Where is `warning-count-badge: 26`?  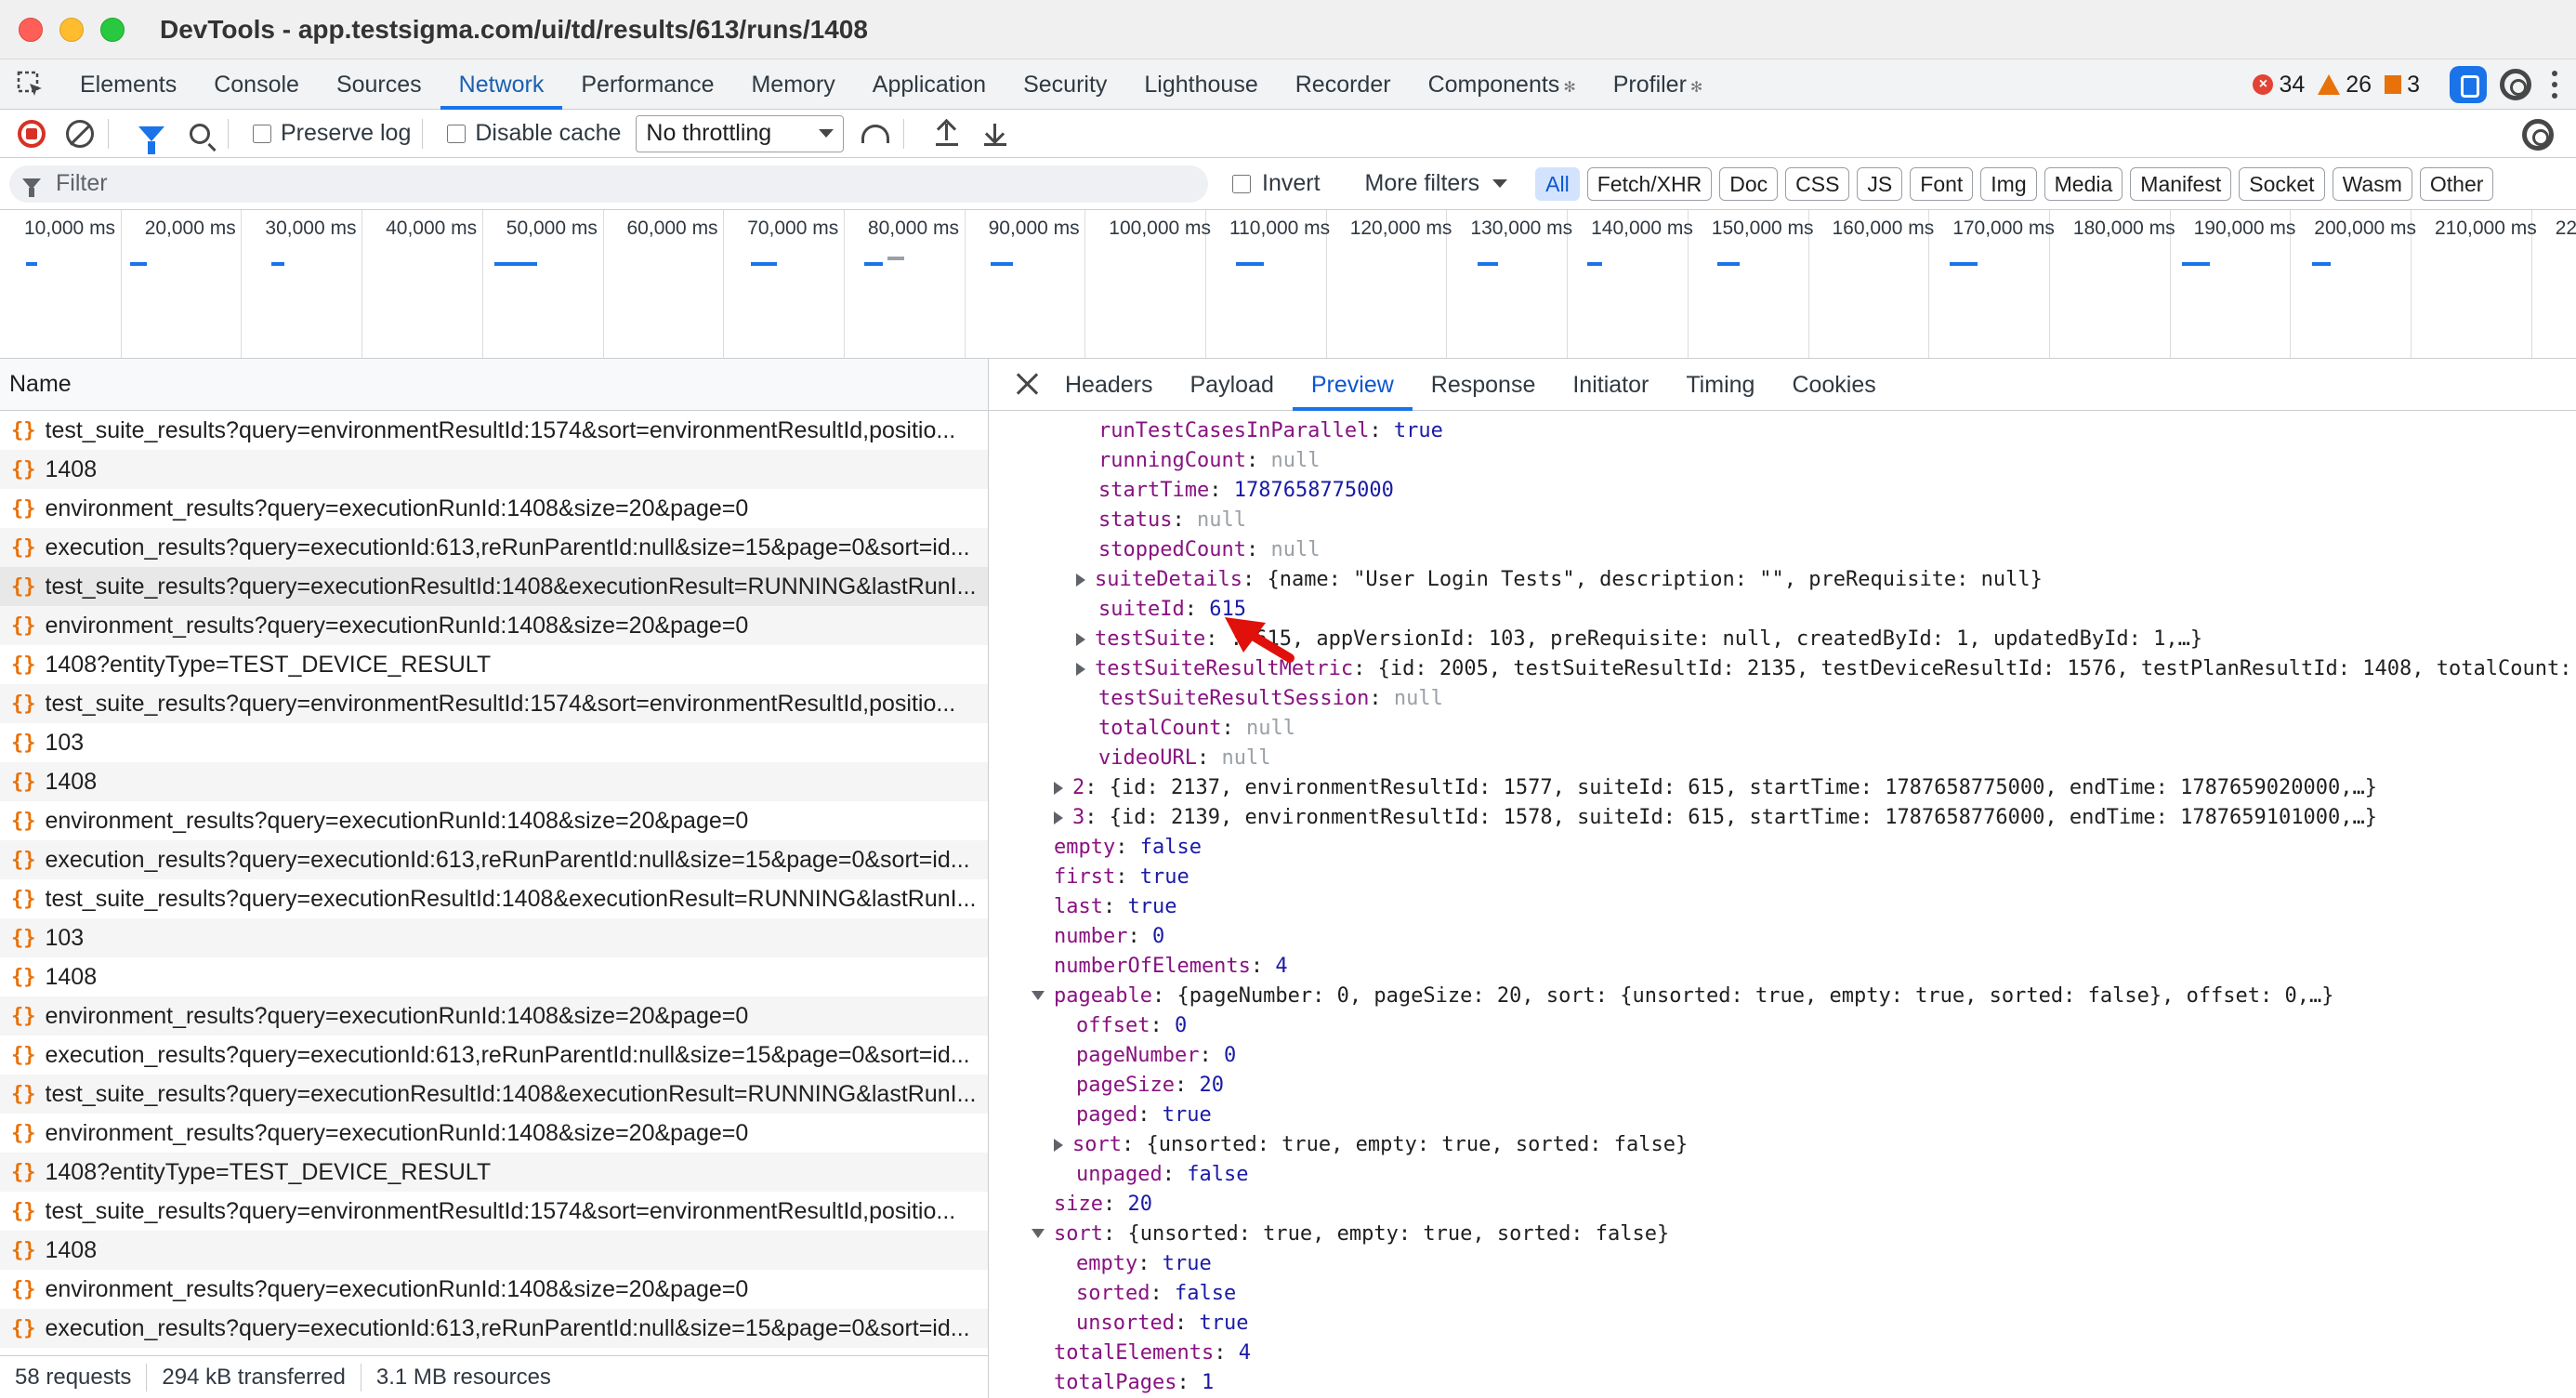 warning-count-badge: 26 is located at coordinates (2345, 85).